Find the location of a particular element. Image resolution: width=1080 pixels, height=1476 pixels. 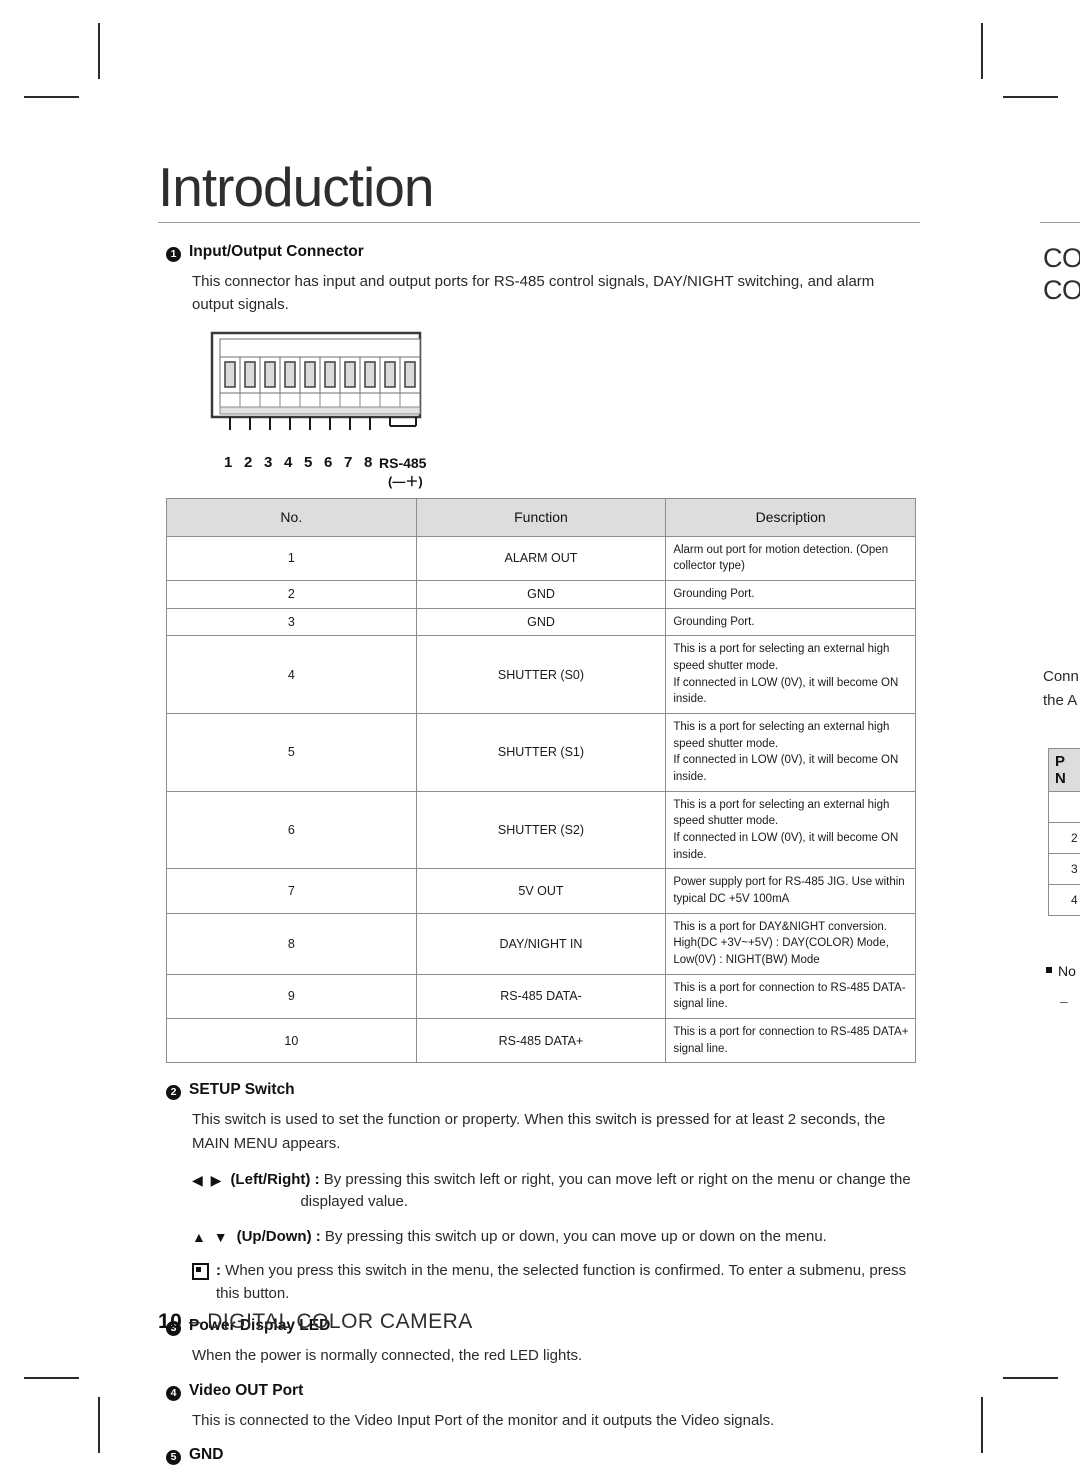

facing-paragraph-line-1: Conn is located at coordinates (1061, 676).